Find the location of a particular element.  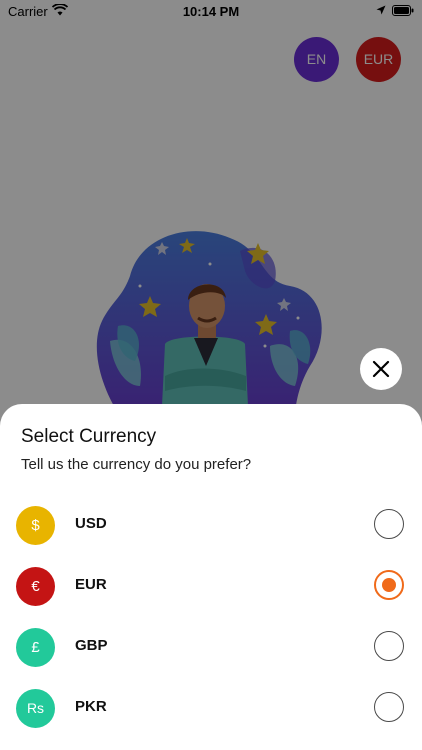

euro-icon: € is located at coordinates (35, 586).